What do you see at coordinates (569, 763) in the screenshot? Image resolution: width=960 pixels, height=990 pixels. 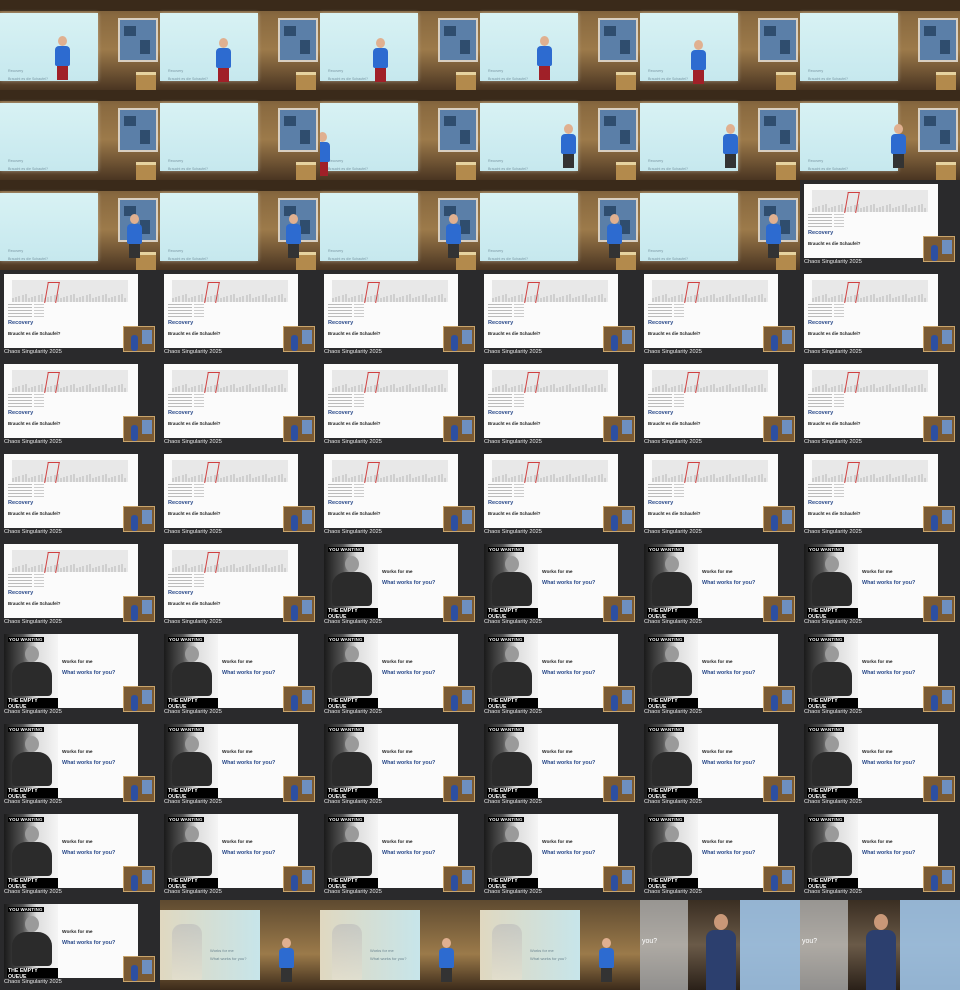 I see `slide-line-2: What works for you?` at bounding box center [569, 763].